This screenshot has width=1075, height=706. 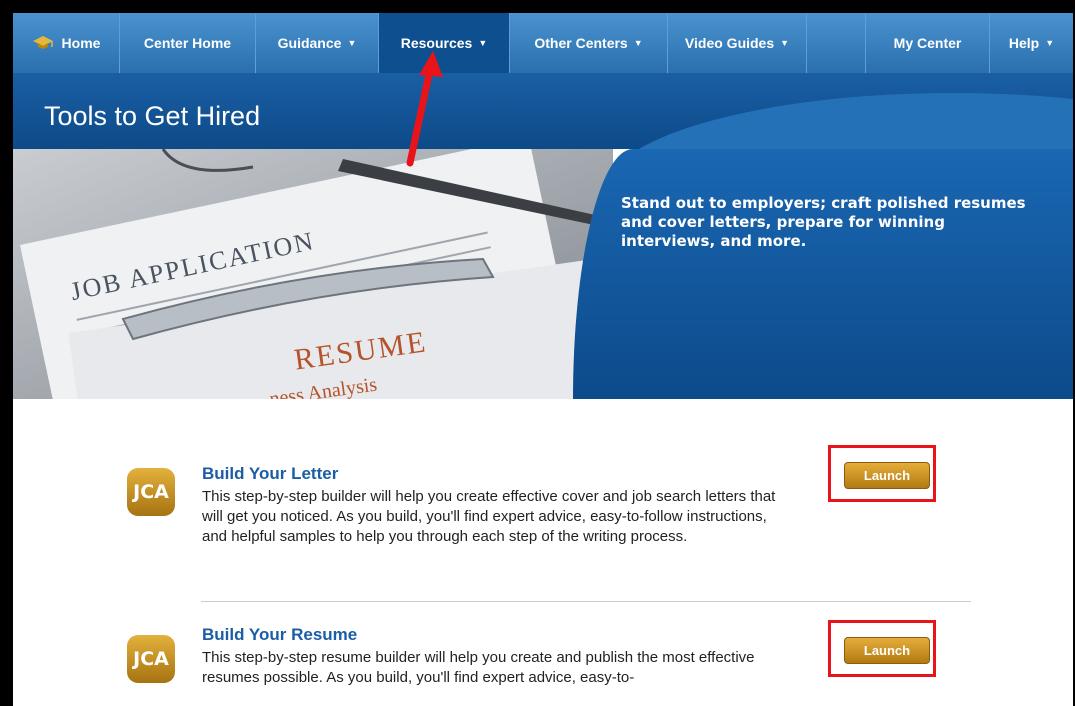 I want to click on nav-home: Home, so click(x=66, y=43).